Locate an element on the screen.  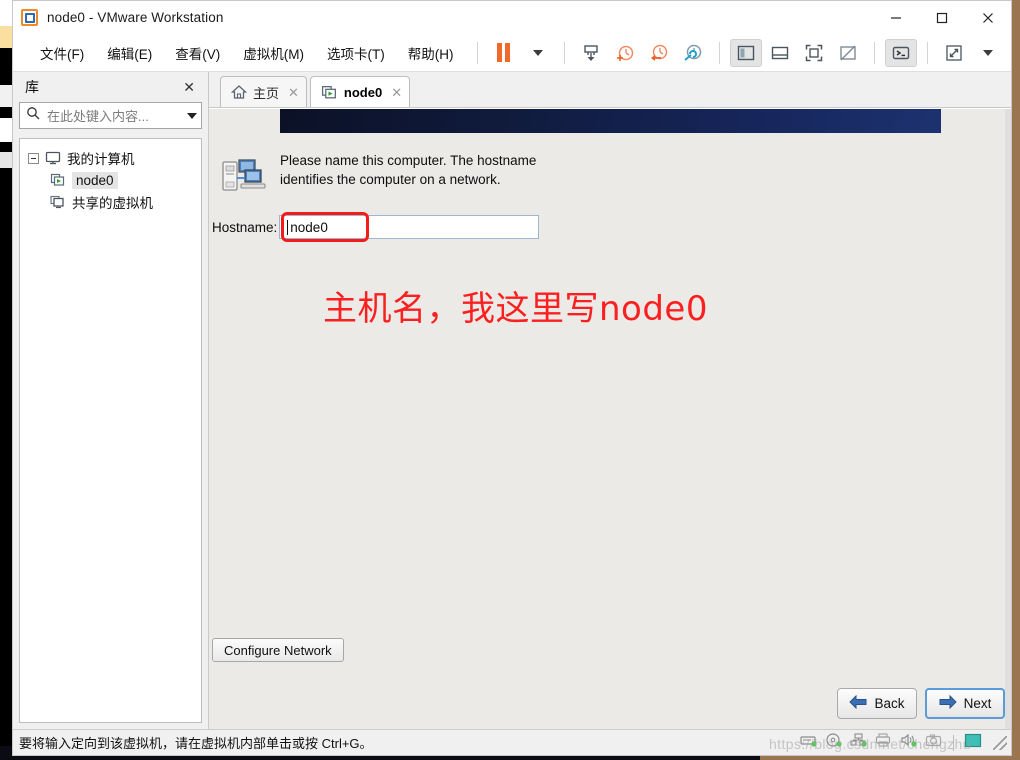
background-left-strip-gray2 is located at coordinates (6, 130).